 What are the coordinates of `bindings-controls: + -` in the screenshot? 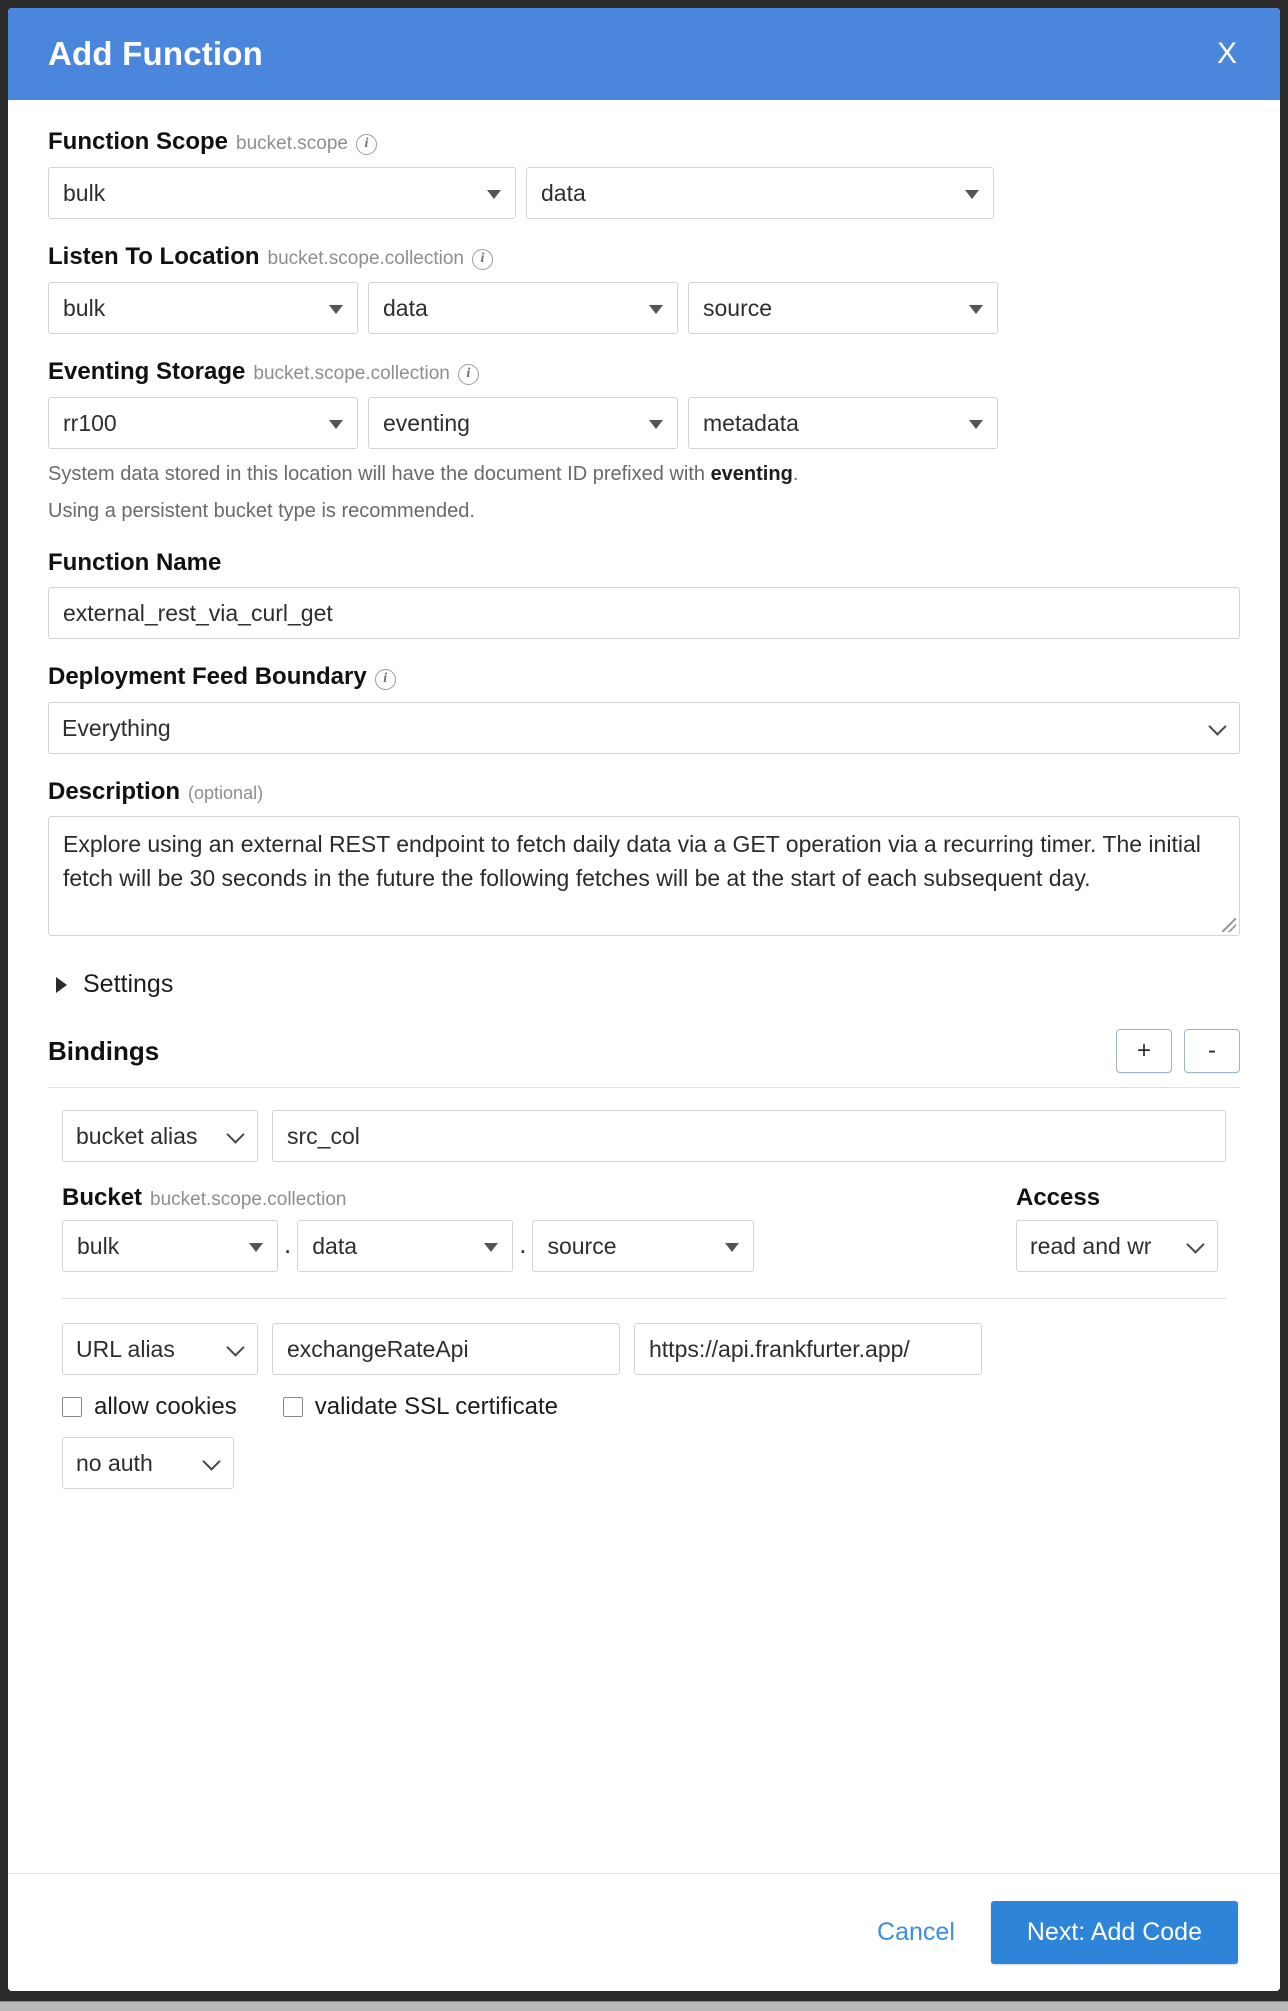 It's located at (1178, 1051).